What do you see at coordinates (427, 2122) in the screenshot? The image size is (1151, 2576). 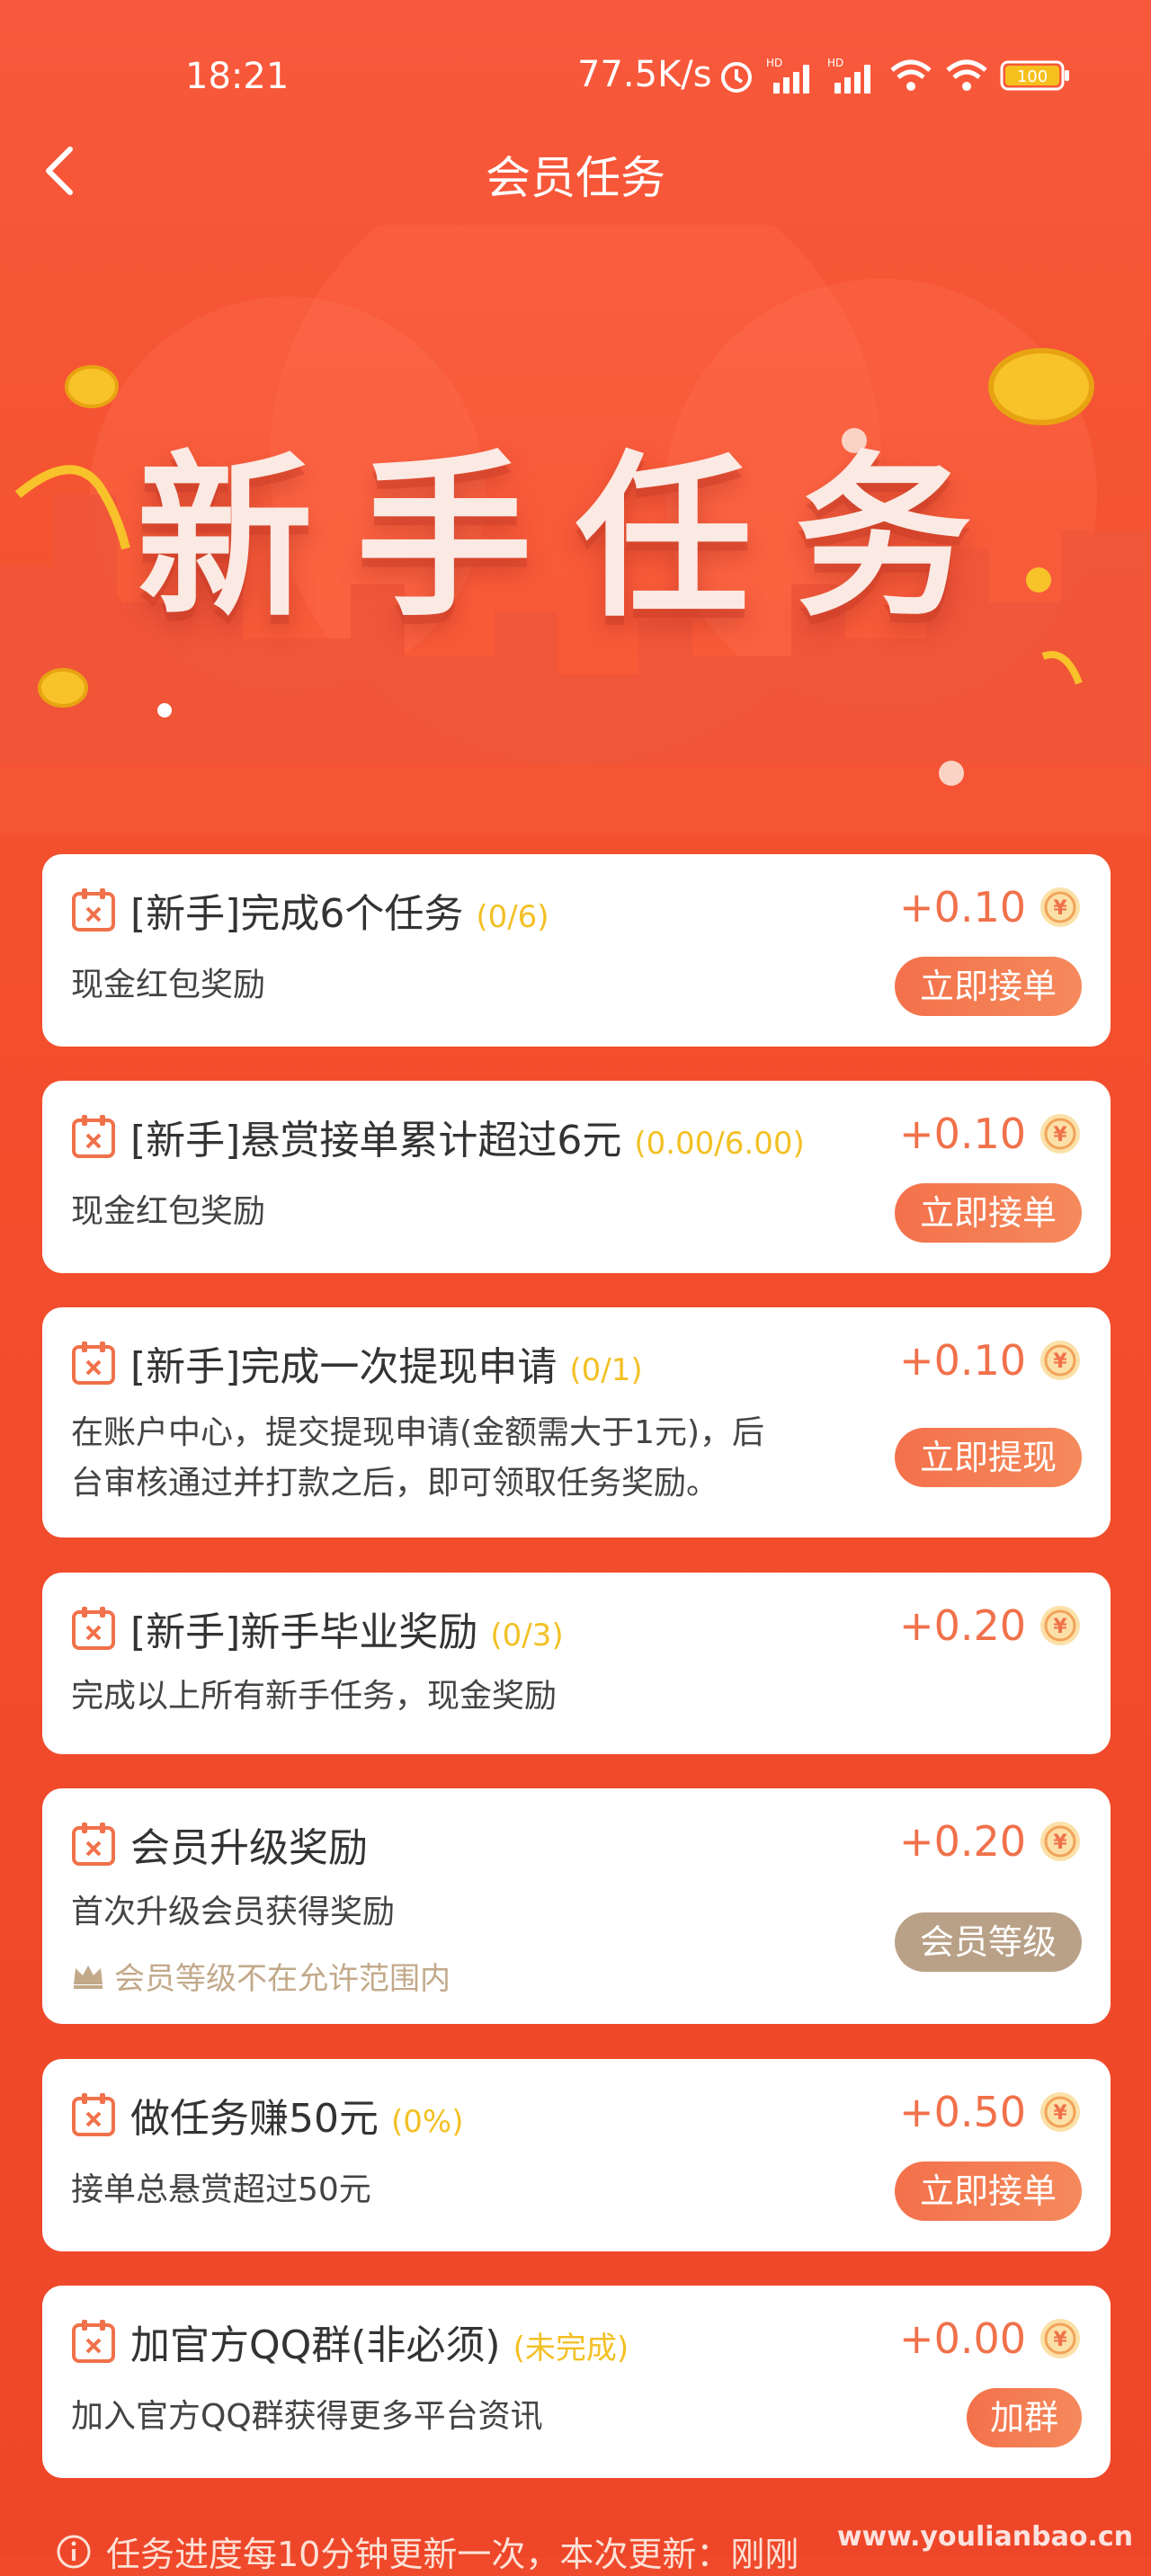 I see `task-progress: (0%)` at bounding box center [427, 2122].